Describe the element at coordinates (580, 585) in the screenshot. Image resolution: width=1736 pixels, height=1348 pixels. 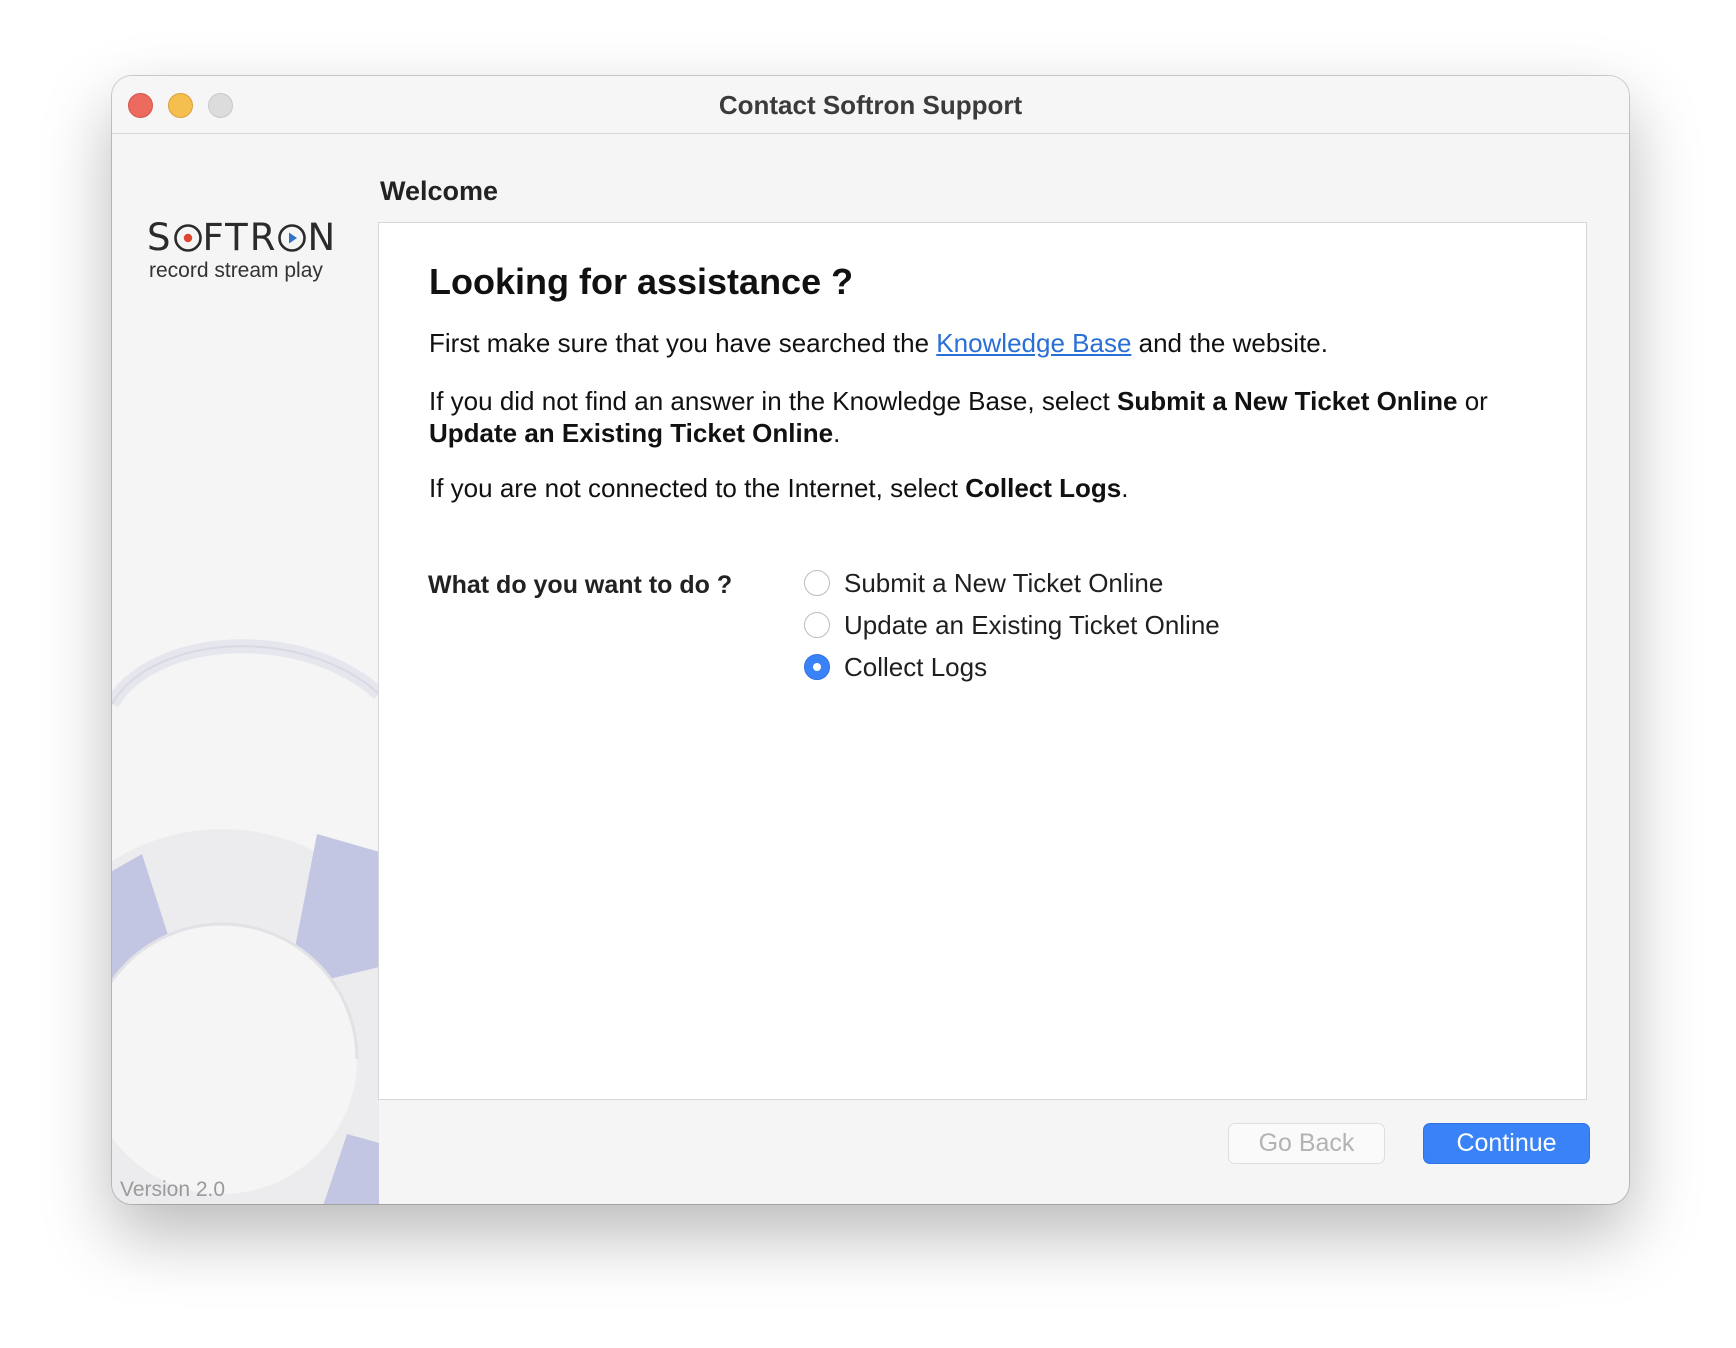
I see `question-label: What do you want to do ?` at that location.